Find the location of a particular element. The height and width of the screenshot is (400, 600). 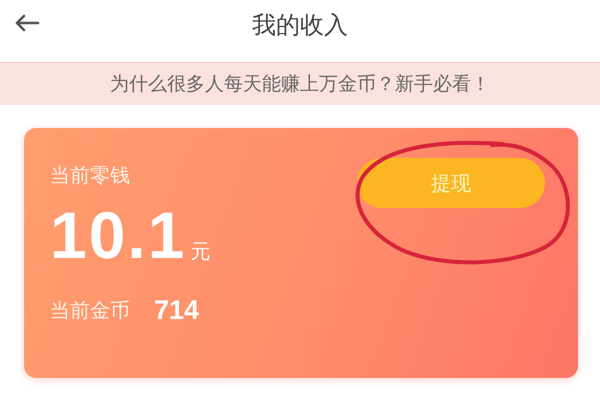

balance-amount: 10.1 is located at coordinates (118, 235).